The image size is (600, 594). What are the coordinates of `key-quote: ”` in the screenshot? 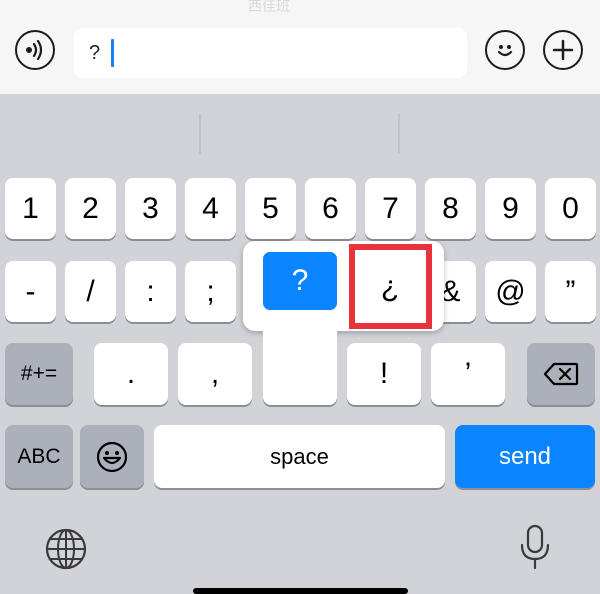 It's located at (570, 291).